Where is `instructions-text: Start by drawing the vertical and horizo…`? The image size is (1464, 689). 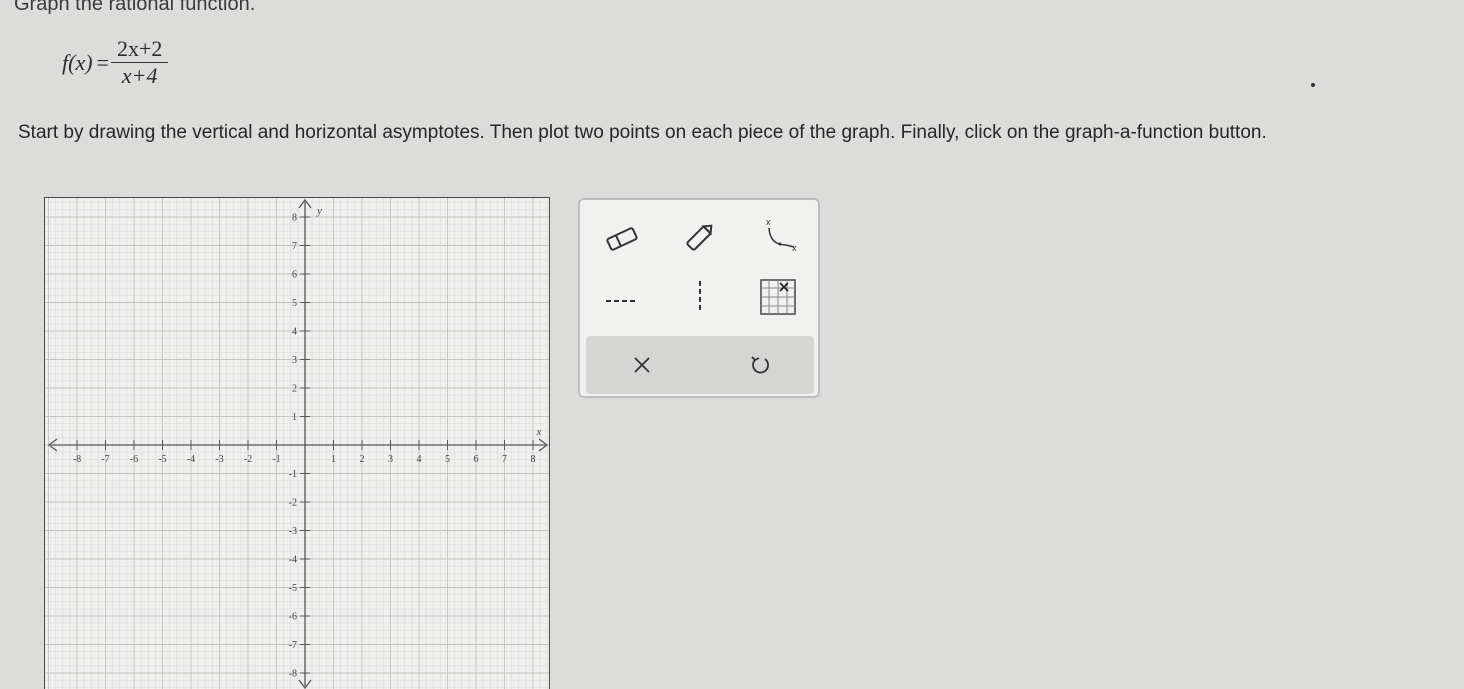
instructions-text: Start by drawing the vertical and horizo… is located at coordinates (642, 132).